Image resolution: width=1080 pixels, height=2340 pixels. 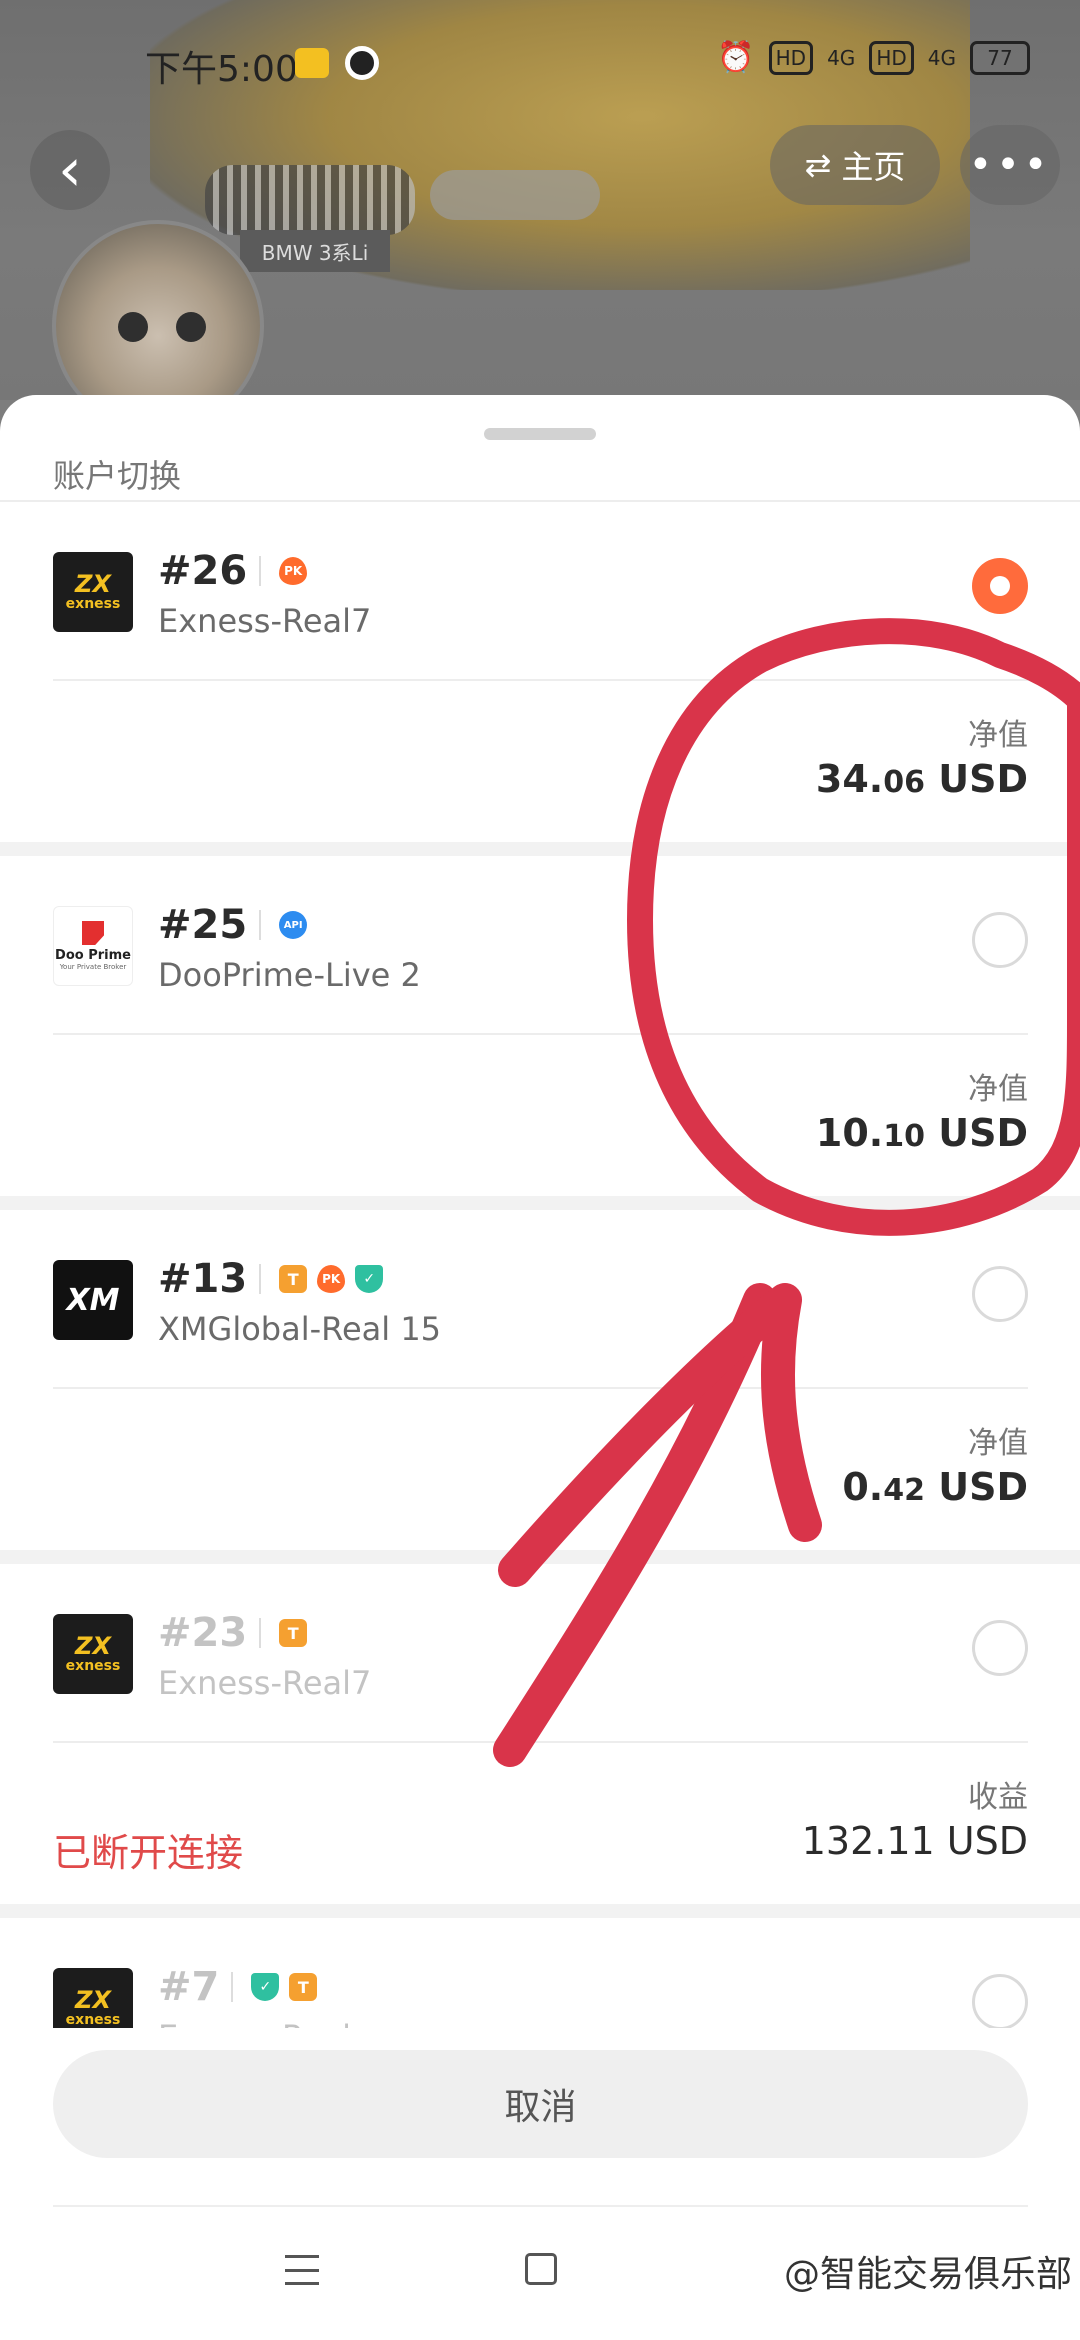 I want to click on alarm-icon: ⏰, so click(x=736, y=57).